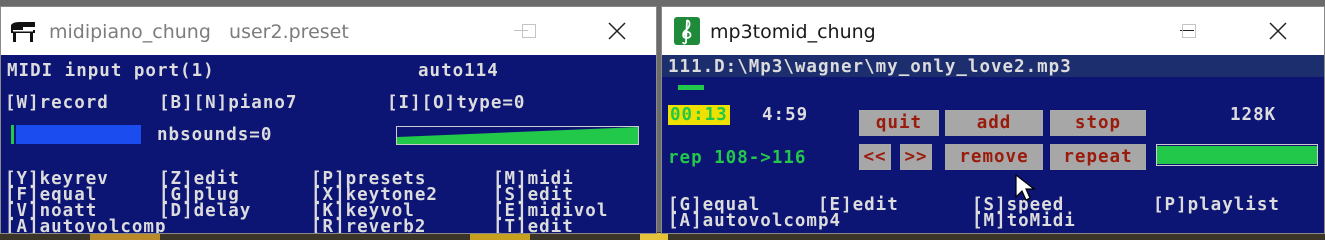 Image resolution: width=1325 pixels, height=240 pixels. What do you see at coordinates (12, 134) in the screenshot?
I see `level-marker` at bounding box center [12, 134].